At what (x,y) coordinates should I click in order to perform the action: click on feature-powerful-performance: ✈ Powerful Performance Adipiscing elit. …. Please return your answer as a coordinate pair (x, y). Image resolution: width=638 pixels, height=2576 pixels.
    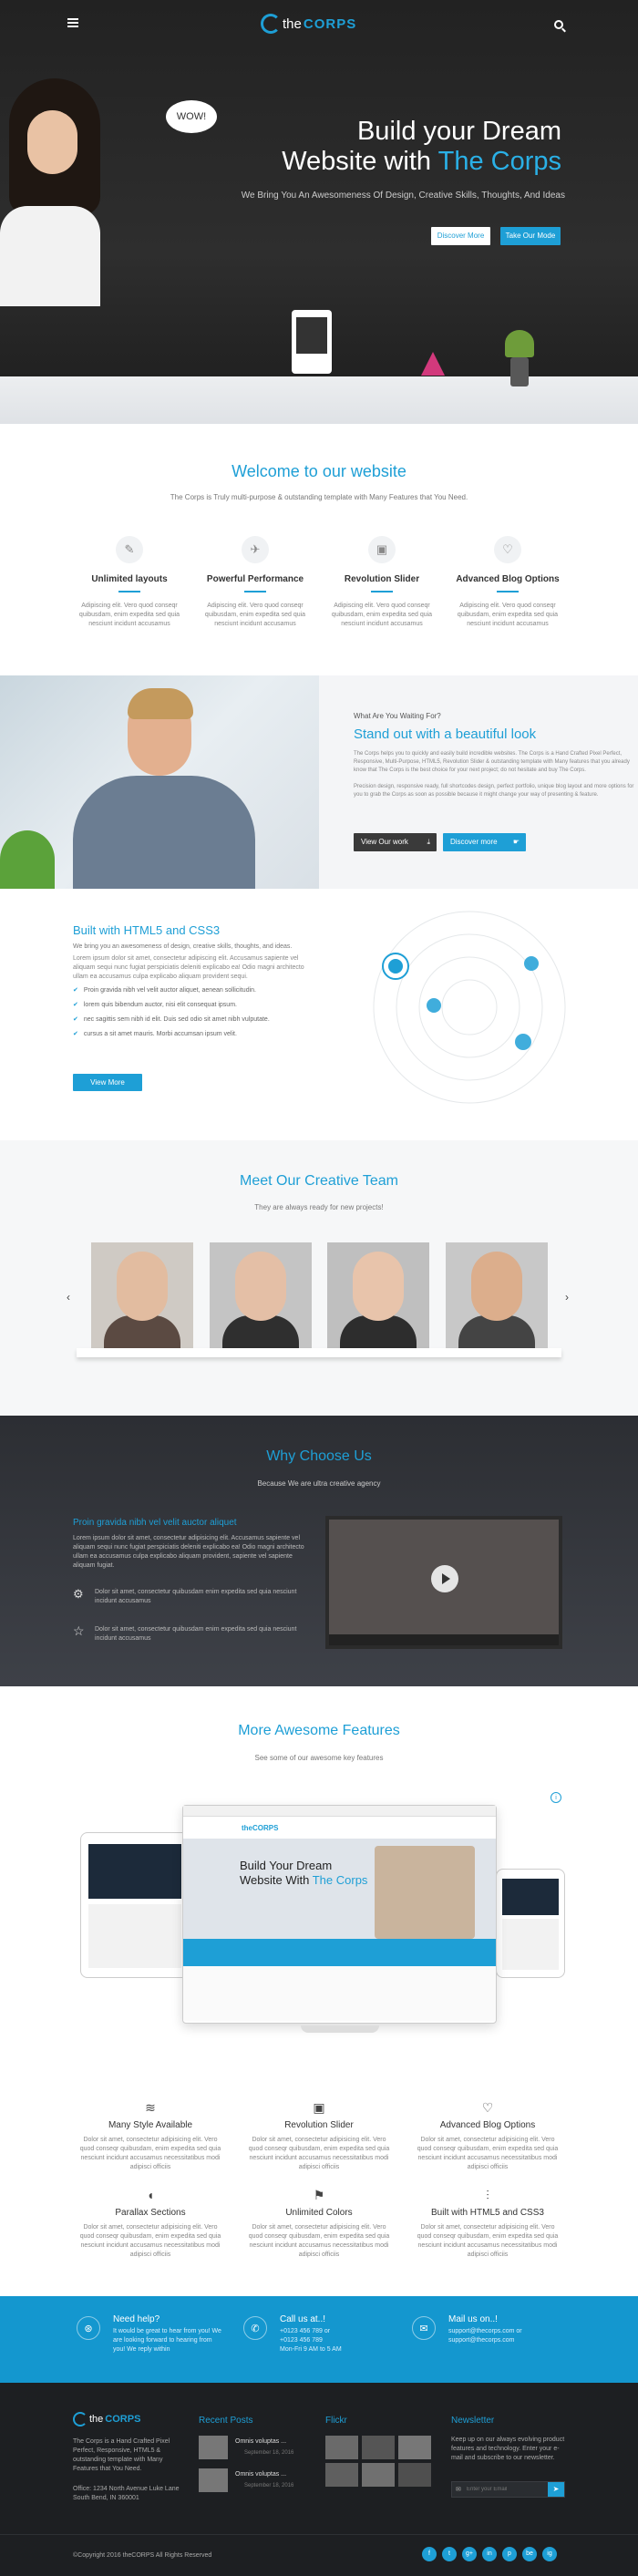
    Looking at the image, I should click on (255, 582).